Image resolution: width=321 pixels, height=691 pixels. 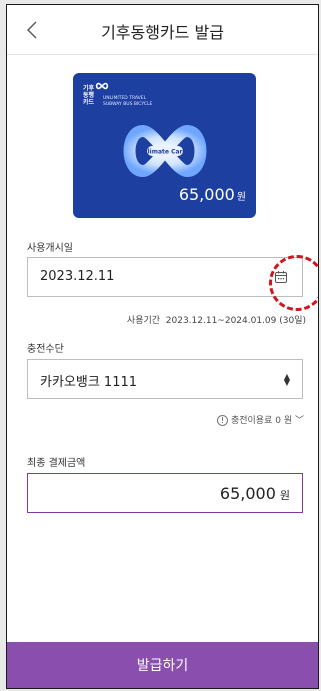 What do you see at coordinates (293, 283) in the screenshot?
I see `calendar-highlight-annotation` at bounding box center [293, 283].